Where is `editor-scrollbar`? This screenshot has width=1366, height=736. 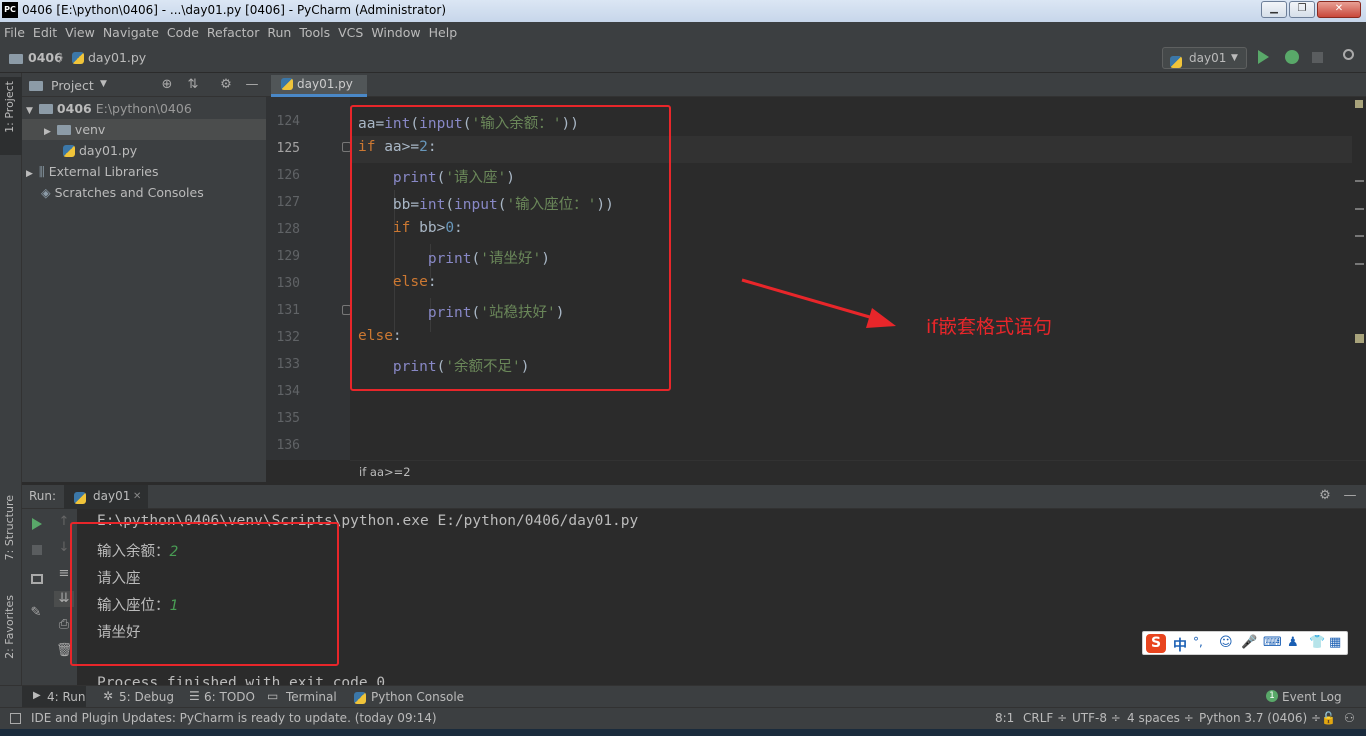 editor-scrollbar is located at coordinates (1359, 278).